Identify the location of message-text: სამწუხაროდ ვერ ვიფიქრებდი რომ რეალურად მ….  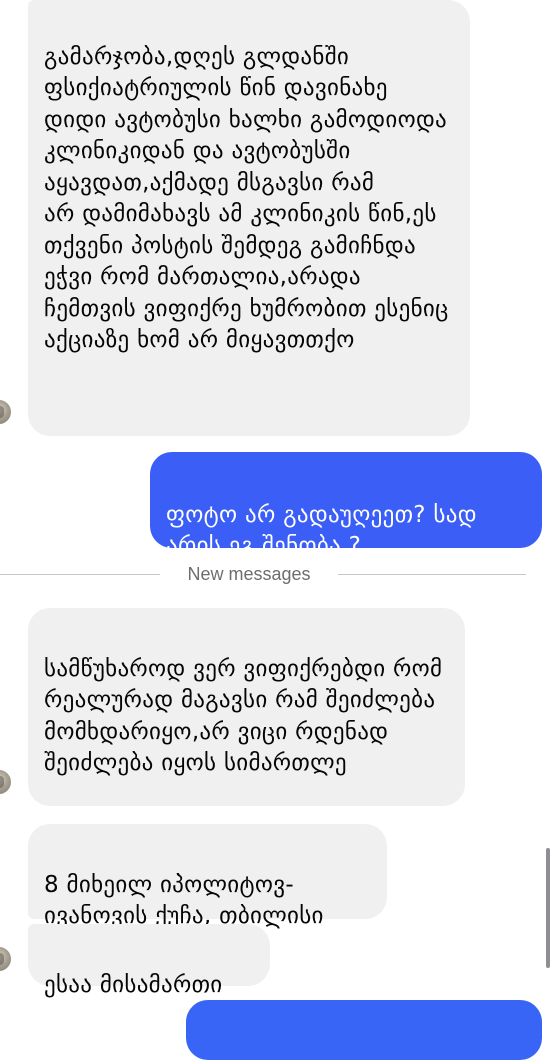
(243, 716).